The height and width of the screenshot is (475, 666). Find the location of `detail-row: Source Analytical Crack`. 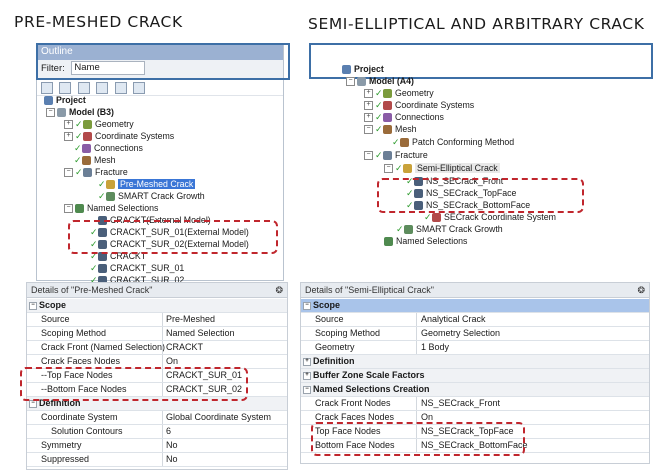

detail-row: Source Analytical Crack is located at coordinates (475, 320).